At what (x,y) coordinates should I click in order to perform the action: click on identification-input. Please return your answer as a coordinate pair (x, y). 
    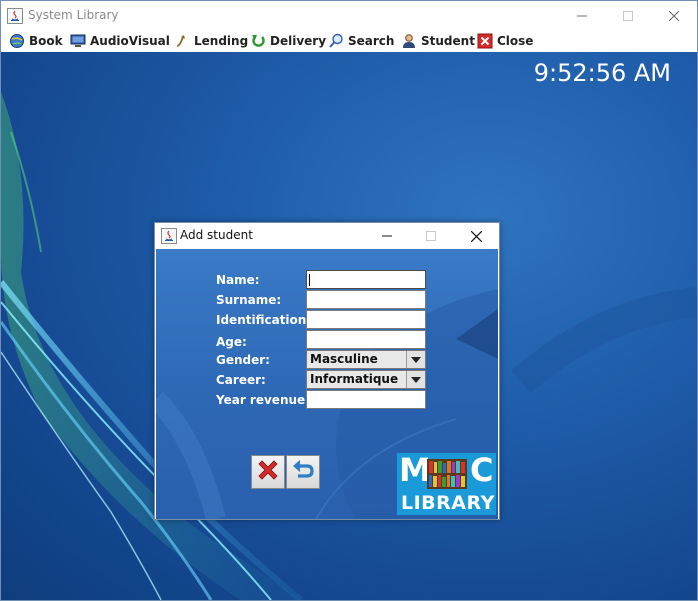
    Looking at the image, I should click on (366, 319).